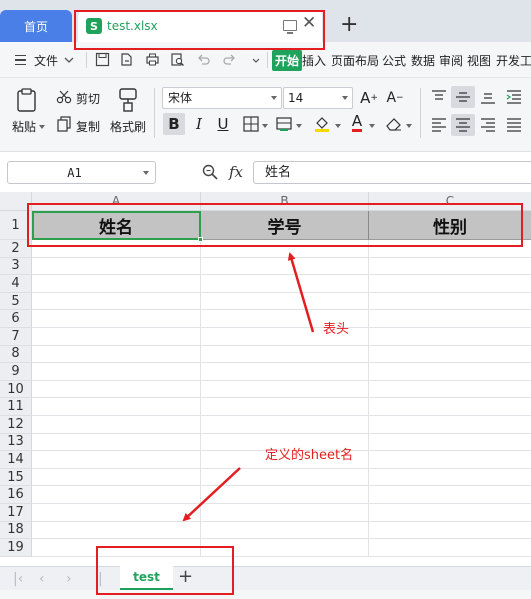 This screenshot has height=599, width=531. What do you see at coordinates (336, 329) in the screenshot?
I see `annotation-label-header: 表头` at bounding box center [336, 329].